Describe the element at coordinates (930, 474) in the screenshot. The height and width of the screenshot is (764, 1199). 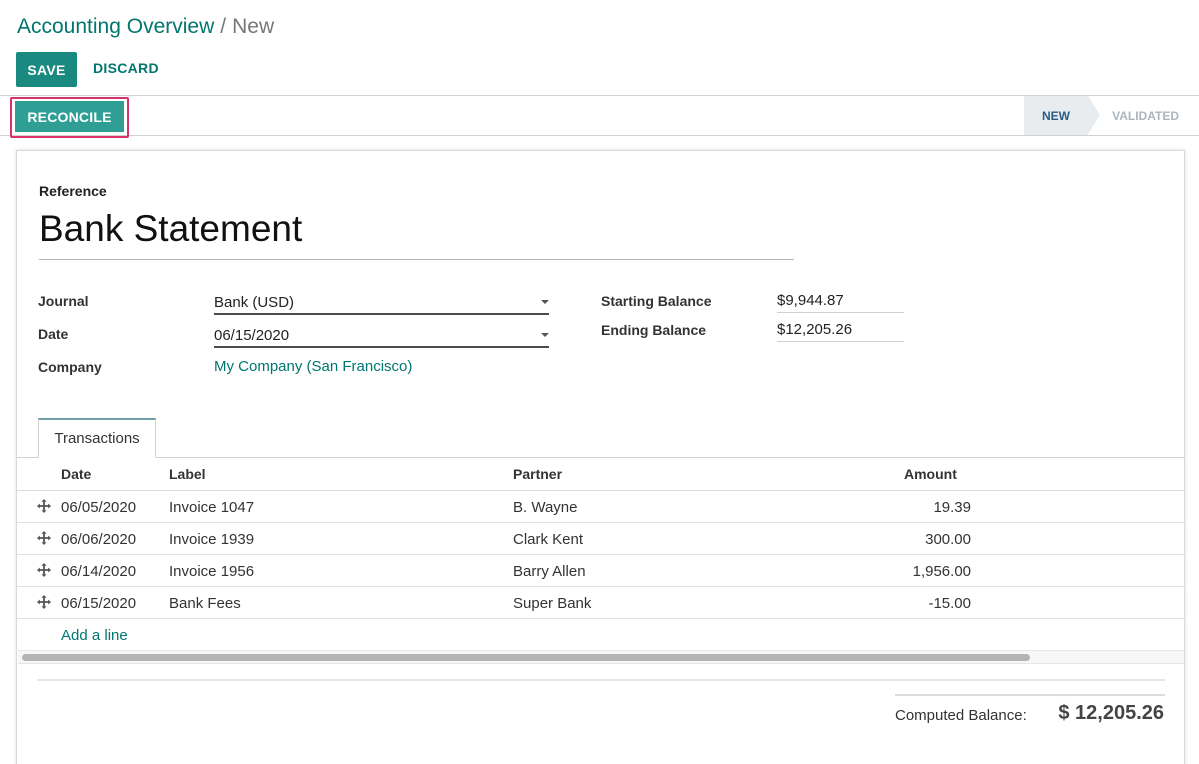
I see `column-header-amount: Amount` at that location.